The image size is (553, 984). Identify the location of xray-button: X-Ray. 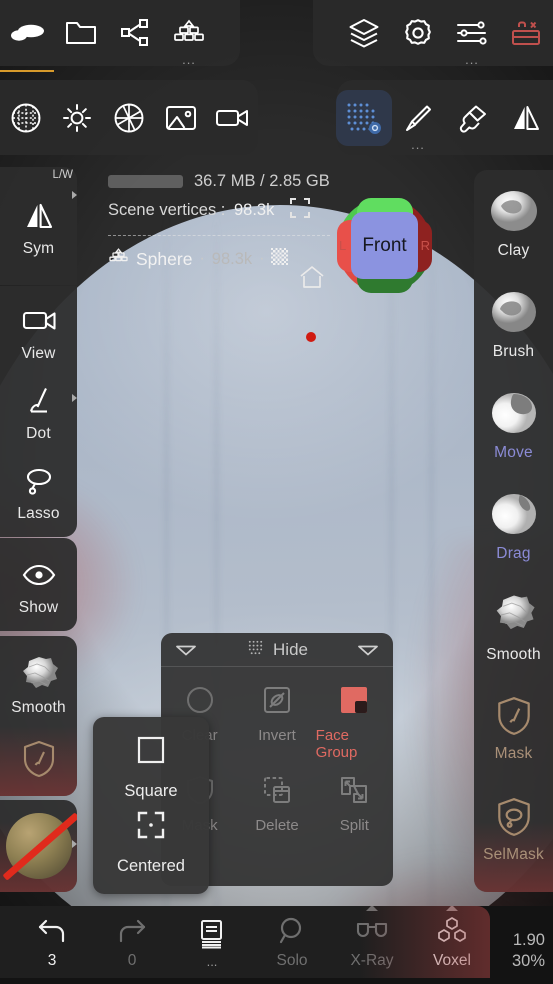
(372, 938).